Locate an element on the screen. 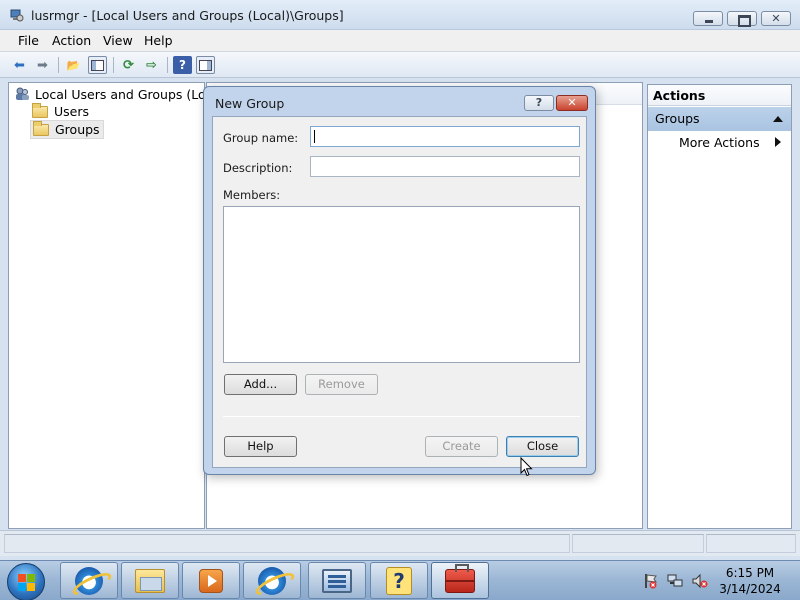 This screenshot has height=600, width=800. back-arrow-icon: ⬅ is located at coordinates (19, 65).